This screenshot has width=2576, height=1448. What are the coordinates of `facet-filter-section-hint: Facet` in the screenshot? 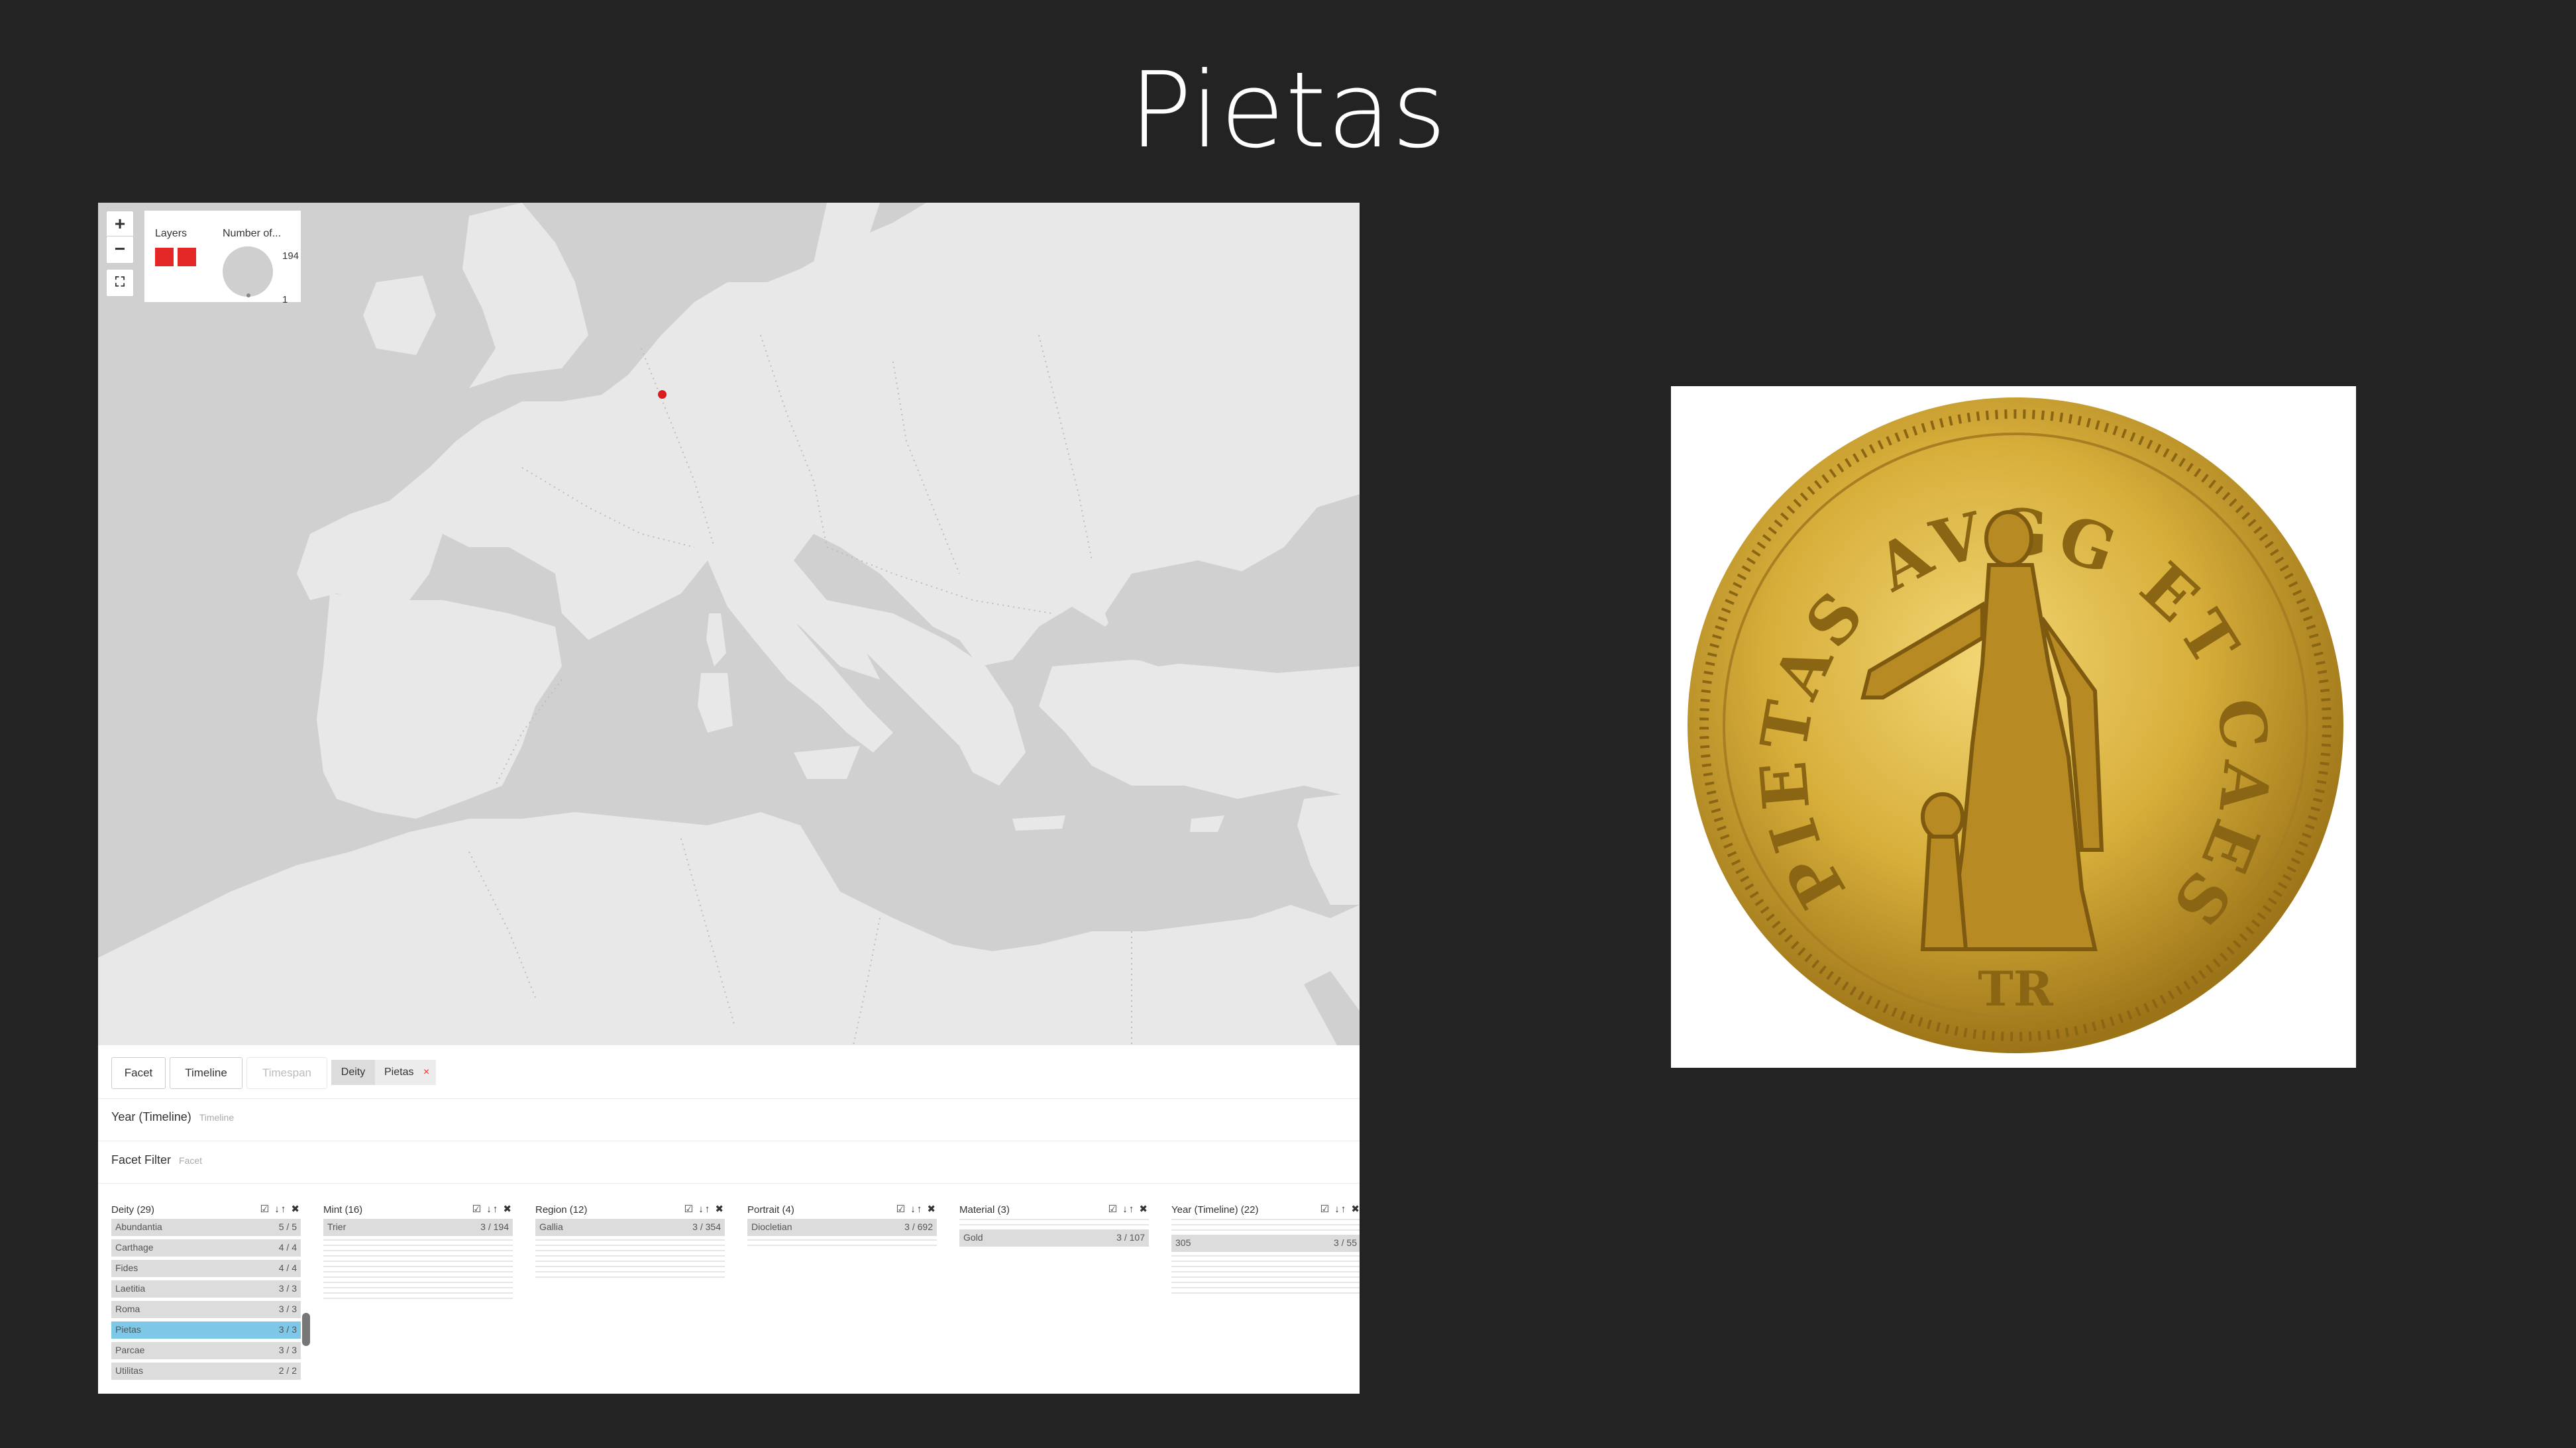 It's located at (191, 1160).